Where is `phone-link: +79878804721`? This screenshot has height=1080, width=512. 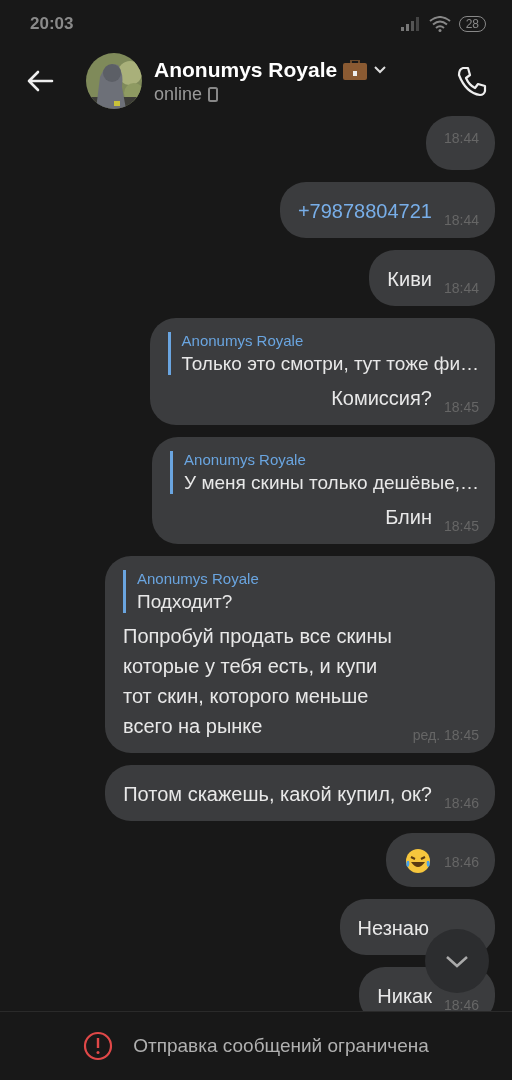 phone-link: +79878804721 is located at coordinates (364, 211).